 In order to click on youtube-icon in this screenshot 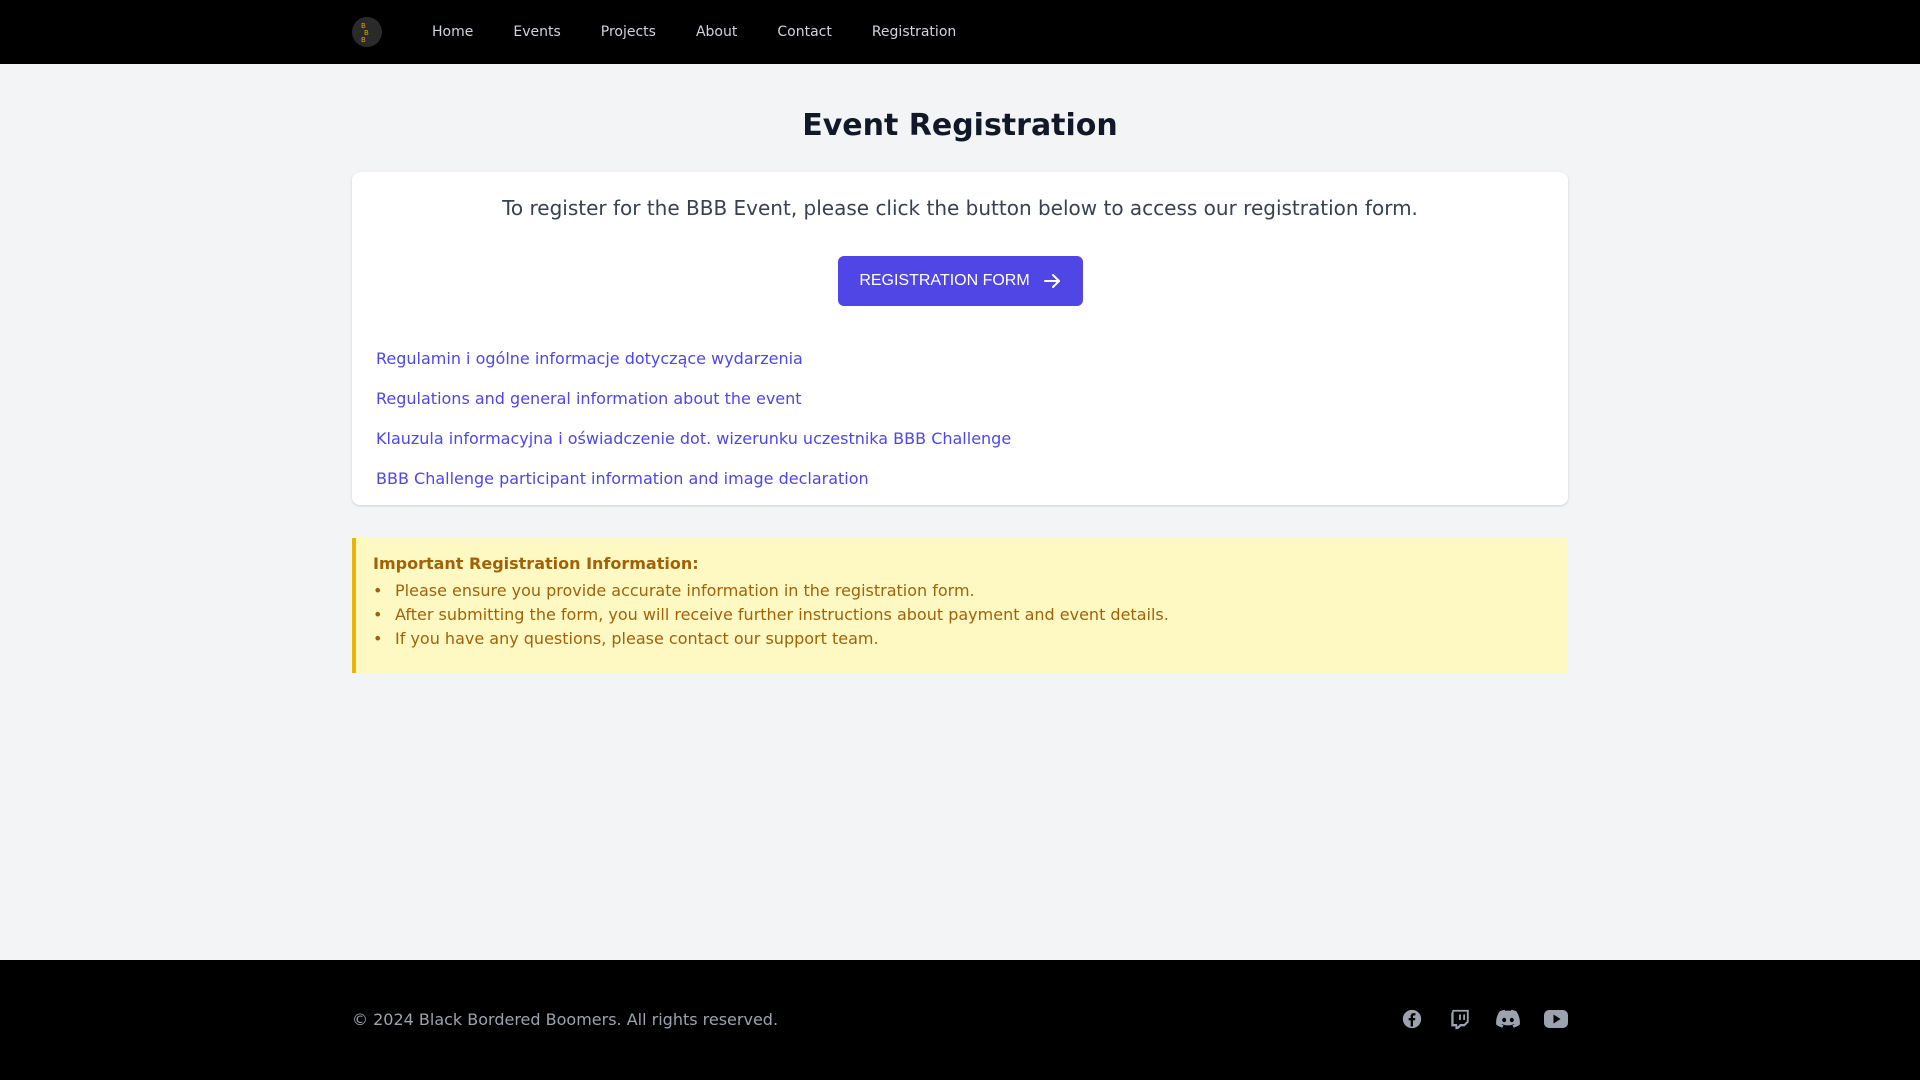, I will do `click(1556, 1019)`.